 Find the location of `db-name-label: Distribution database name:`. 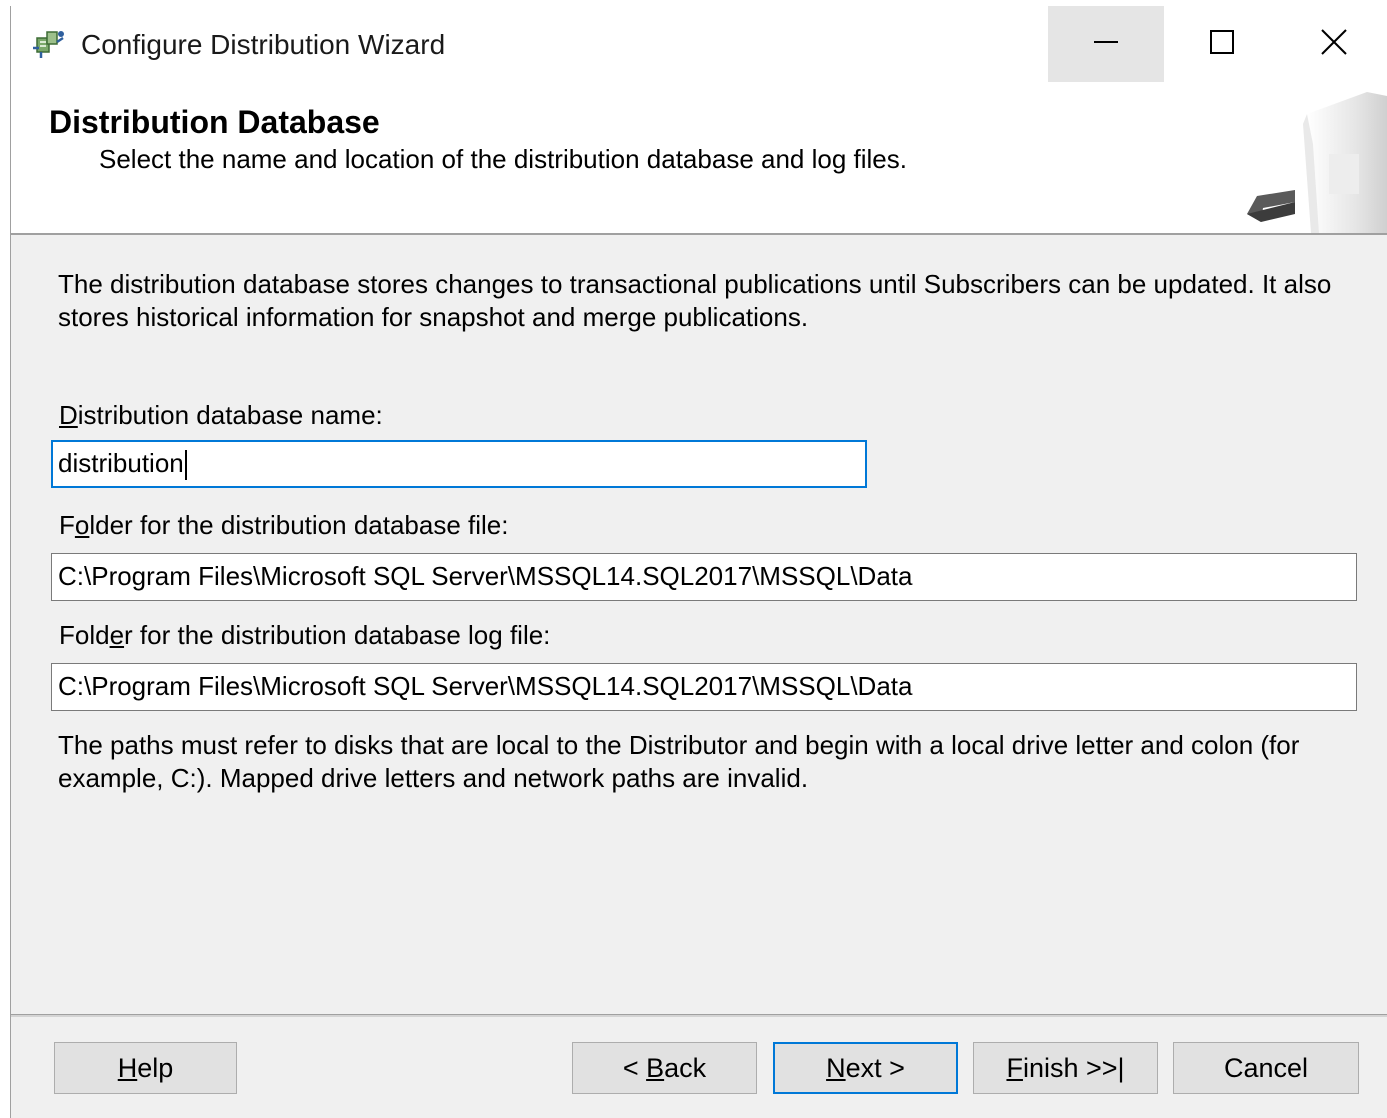

db-name-label: Distribution database name: is located at coordinates (221, 415).